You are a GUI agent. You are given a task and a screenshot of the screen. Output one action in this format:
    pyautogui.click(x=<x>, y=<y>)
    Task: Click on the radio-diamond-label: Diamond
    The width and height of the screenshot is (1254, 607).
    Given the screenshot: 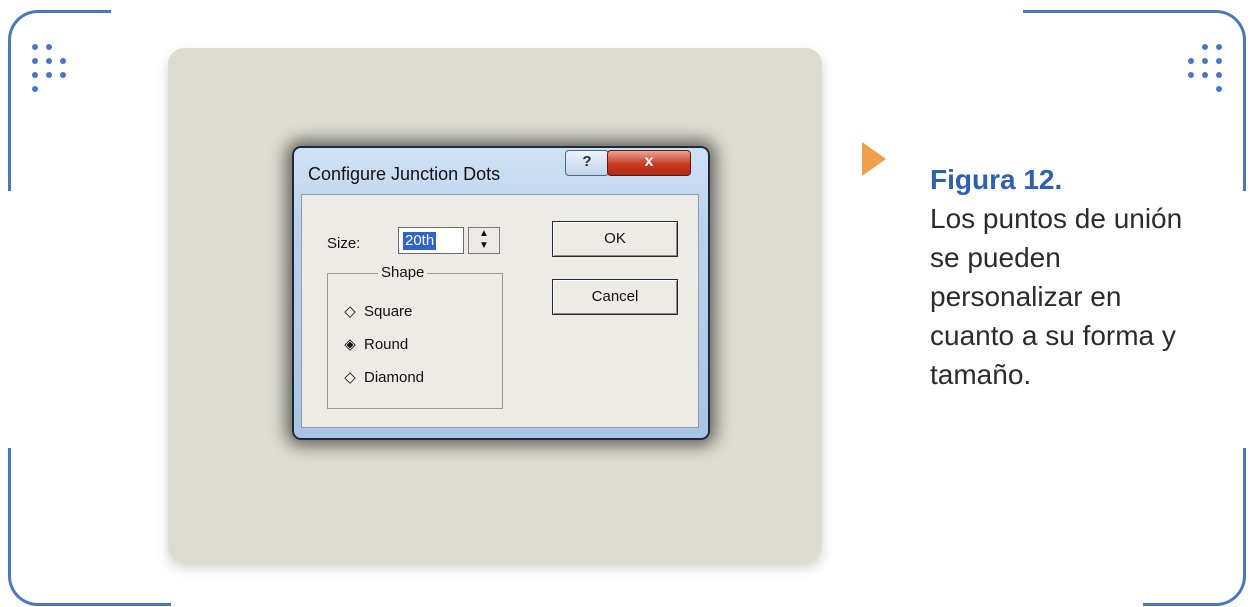 What is the action you would take?
    pyautogui.click(x=394, y=377)
    